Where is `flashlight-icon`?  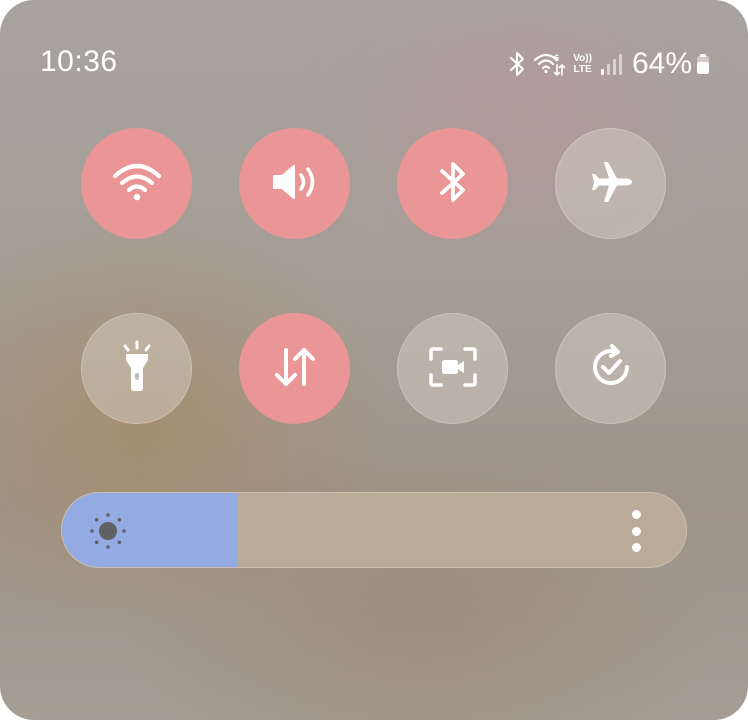
flashlight-icon is located at coordinates (137, 369).